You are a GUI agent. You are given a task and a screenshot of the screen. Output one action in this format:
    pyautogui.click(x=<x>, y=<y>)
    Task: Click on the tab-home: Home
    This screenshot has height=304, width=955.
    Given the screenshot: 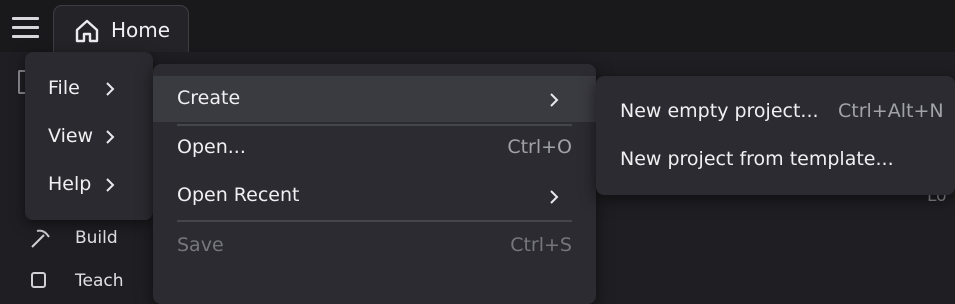 What is the action you would take?
    pyautogui.click(x=121, y=28)
    